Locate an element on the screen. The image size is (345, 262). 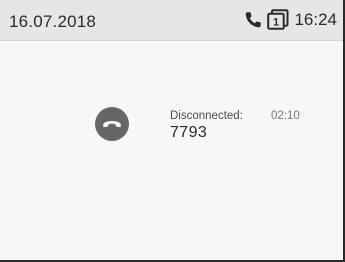
line-one-icon: 1 is located at coordinates (278, 19).